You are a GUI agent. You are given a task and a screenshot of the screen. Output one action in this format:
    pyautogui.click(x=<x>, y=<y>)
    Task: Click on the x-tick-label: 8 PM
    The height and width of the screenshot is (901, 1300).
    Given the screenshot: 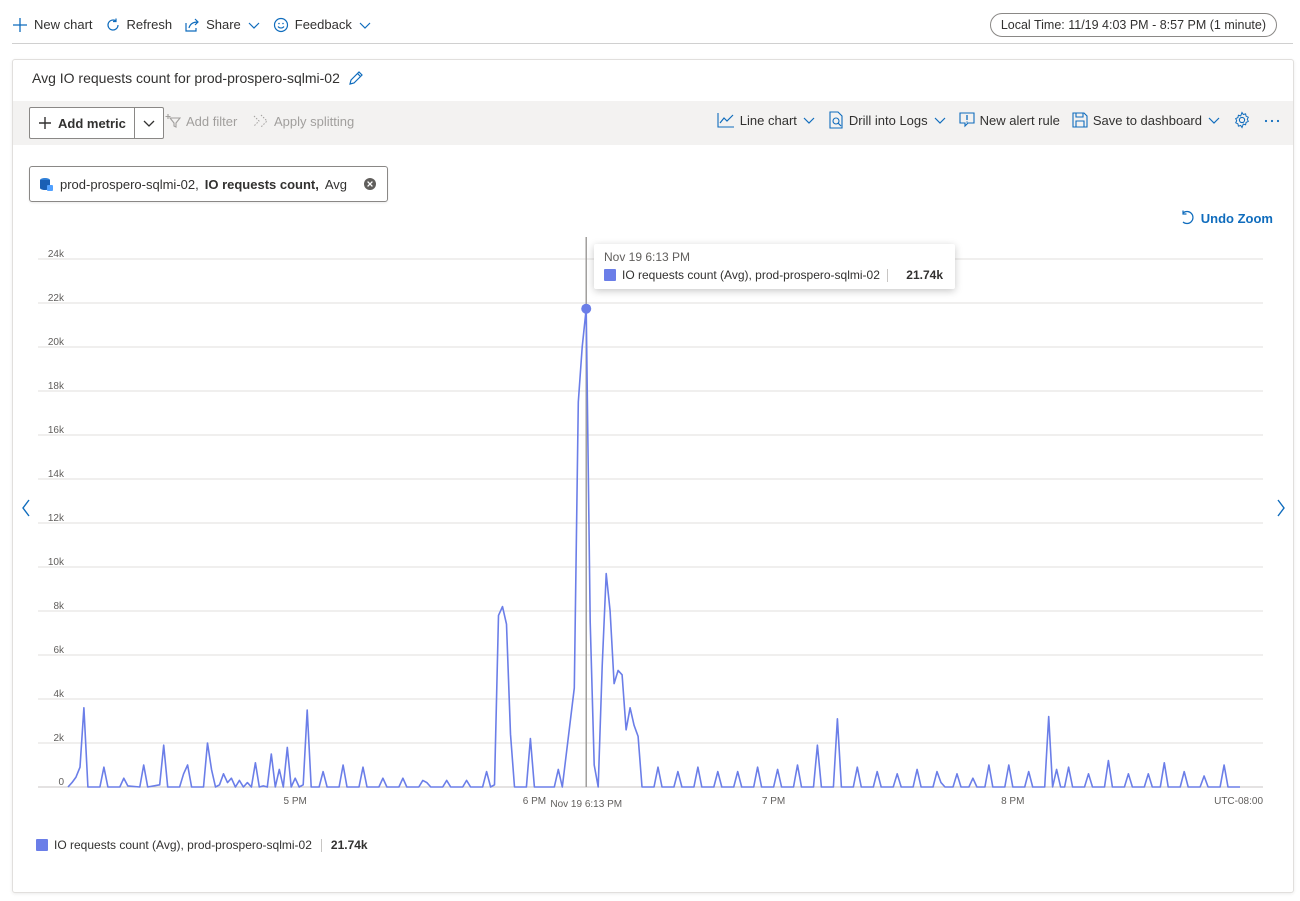 What is the action you would take?
    pyautogui.click(x=1012, y=801)
    